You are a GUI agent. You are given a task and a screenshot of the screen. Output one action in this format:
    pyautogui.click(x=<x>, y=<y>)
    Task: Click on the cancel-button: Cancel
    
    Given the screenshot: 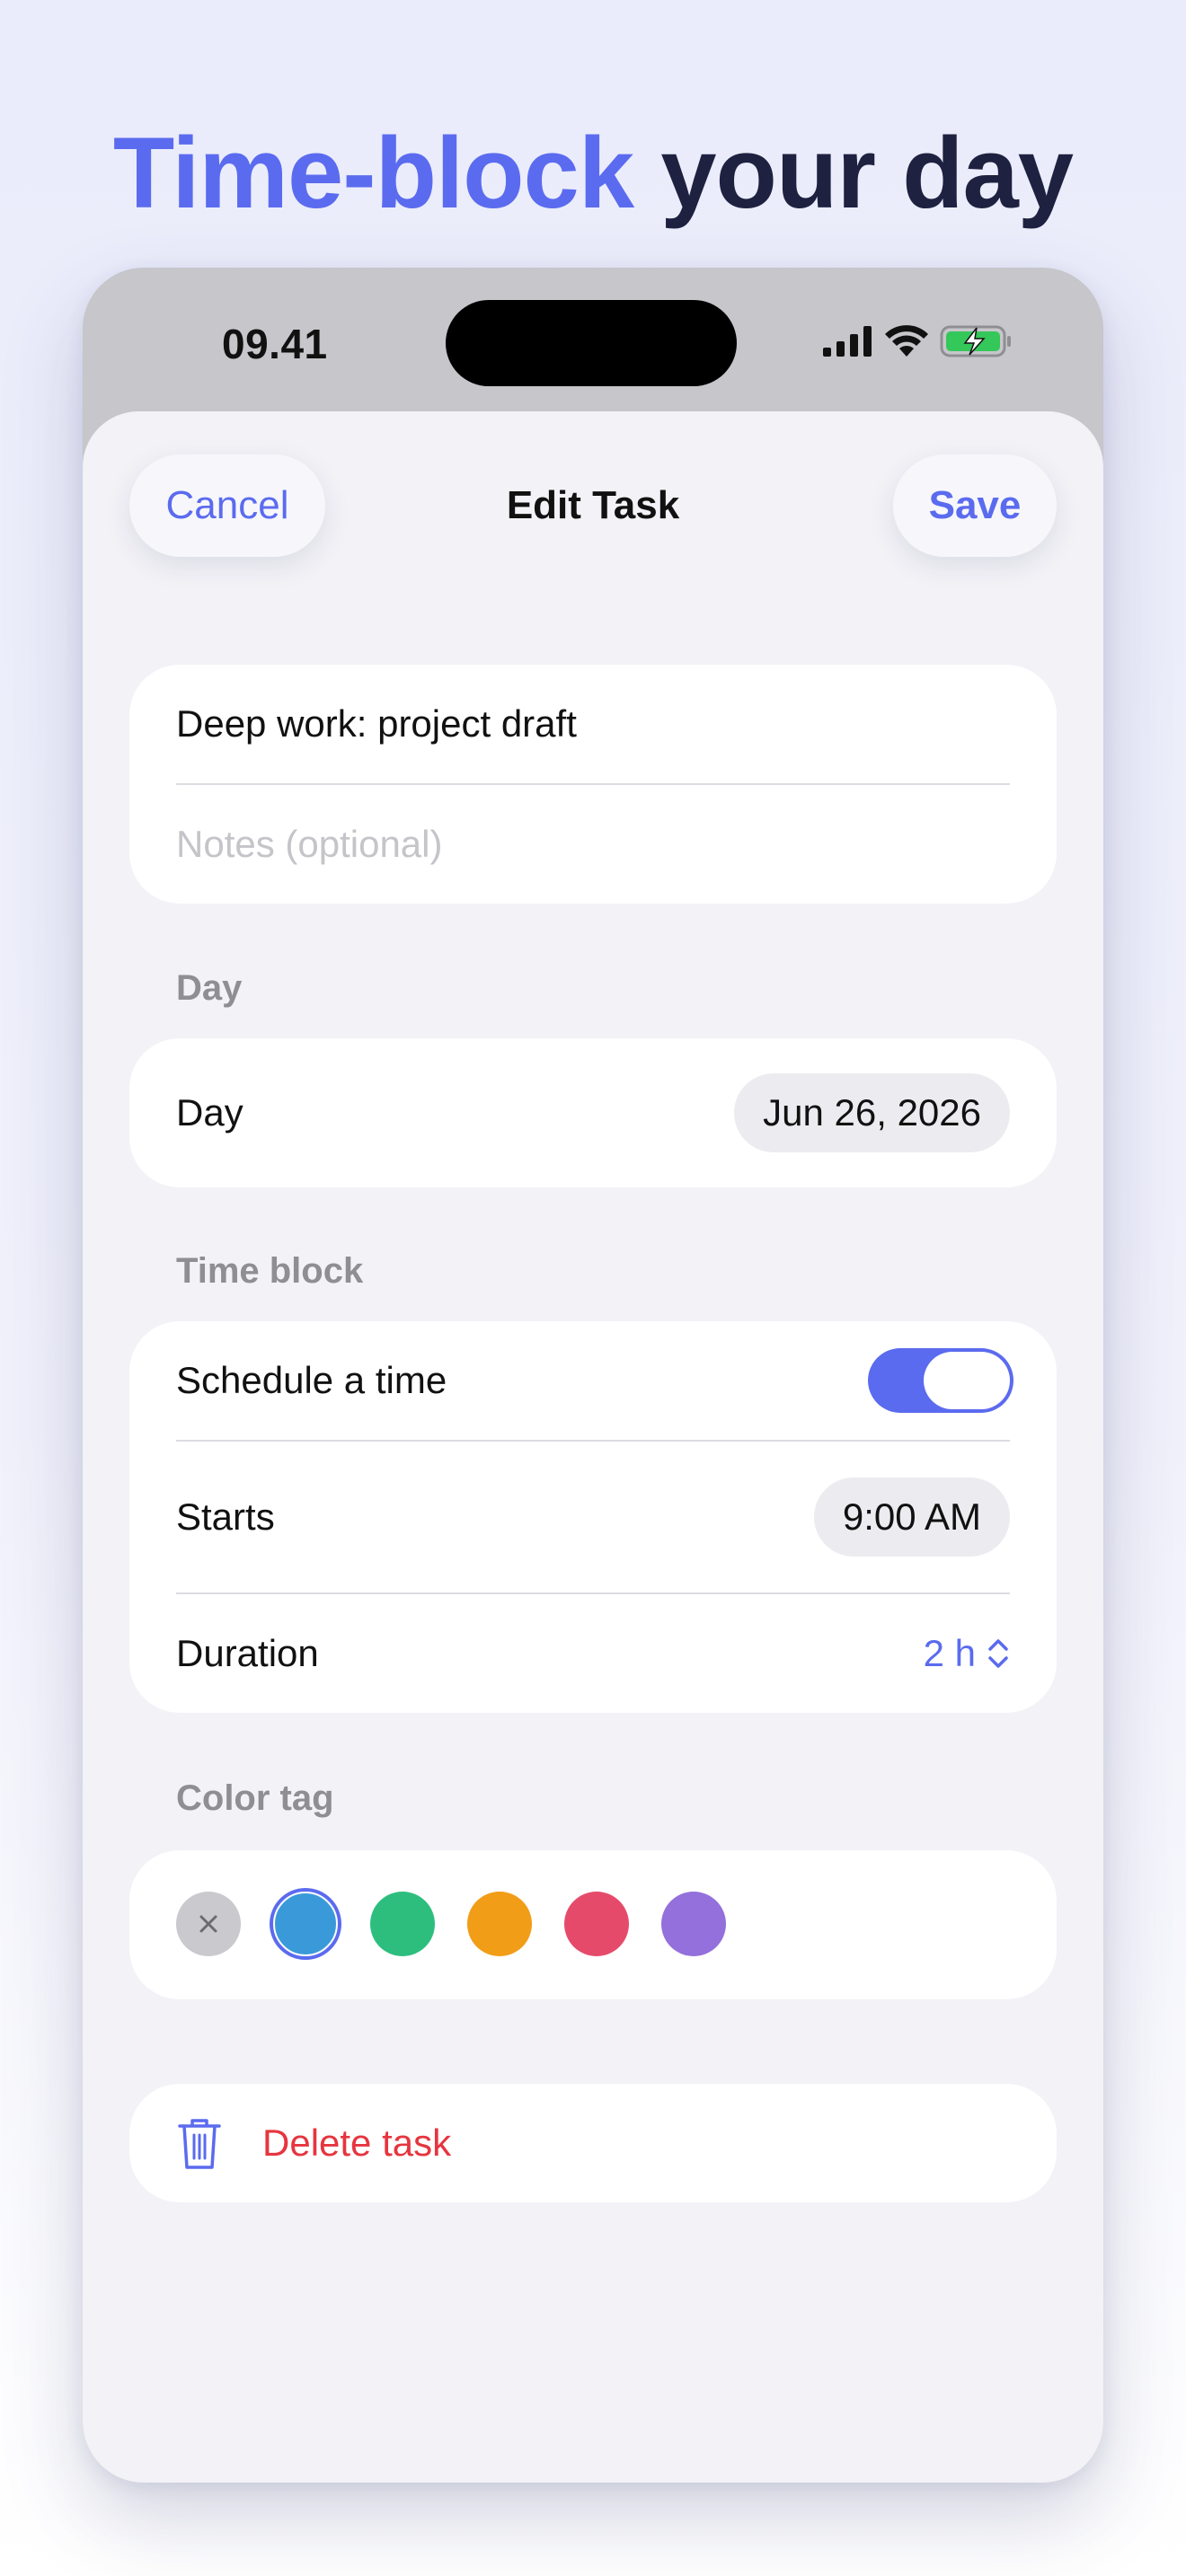 What is the action you would take?
    pyautogui.click(x=227, y=506)
    